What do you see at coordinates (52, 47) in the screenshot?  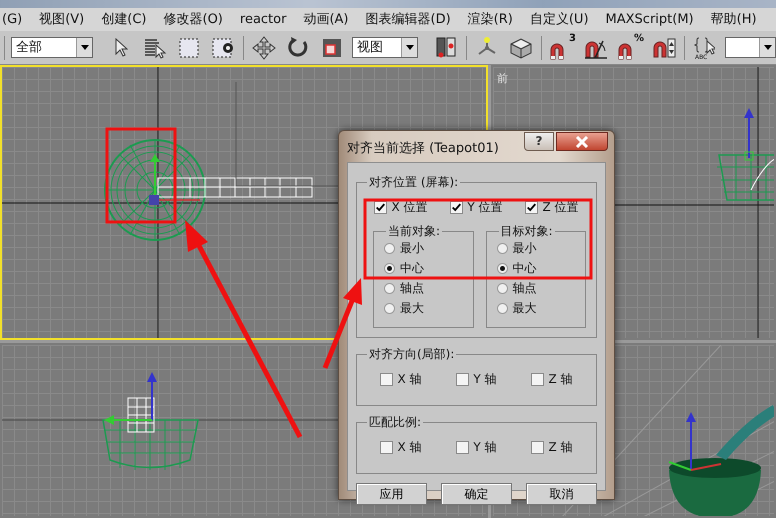 I see `selection-filter-dropdown: 全部` at bounding box center [52, 47].